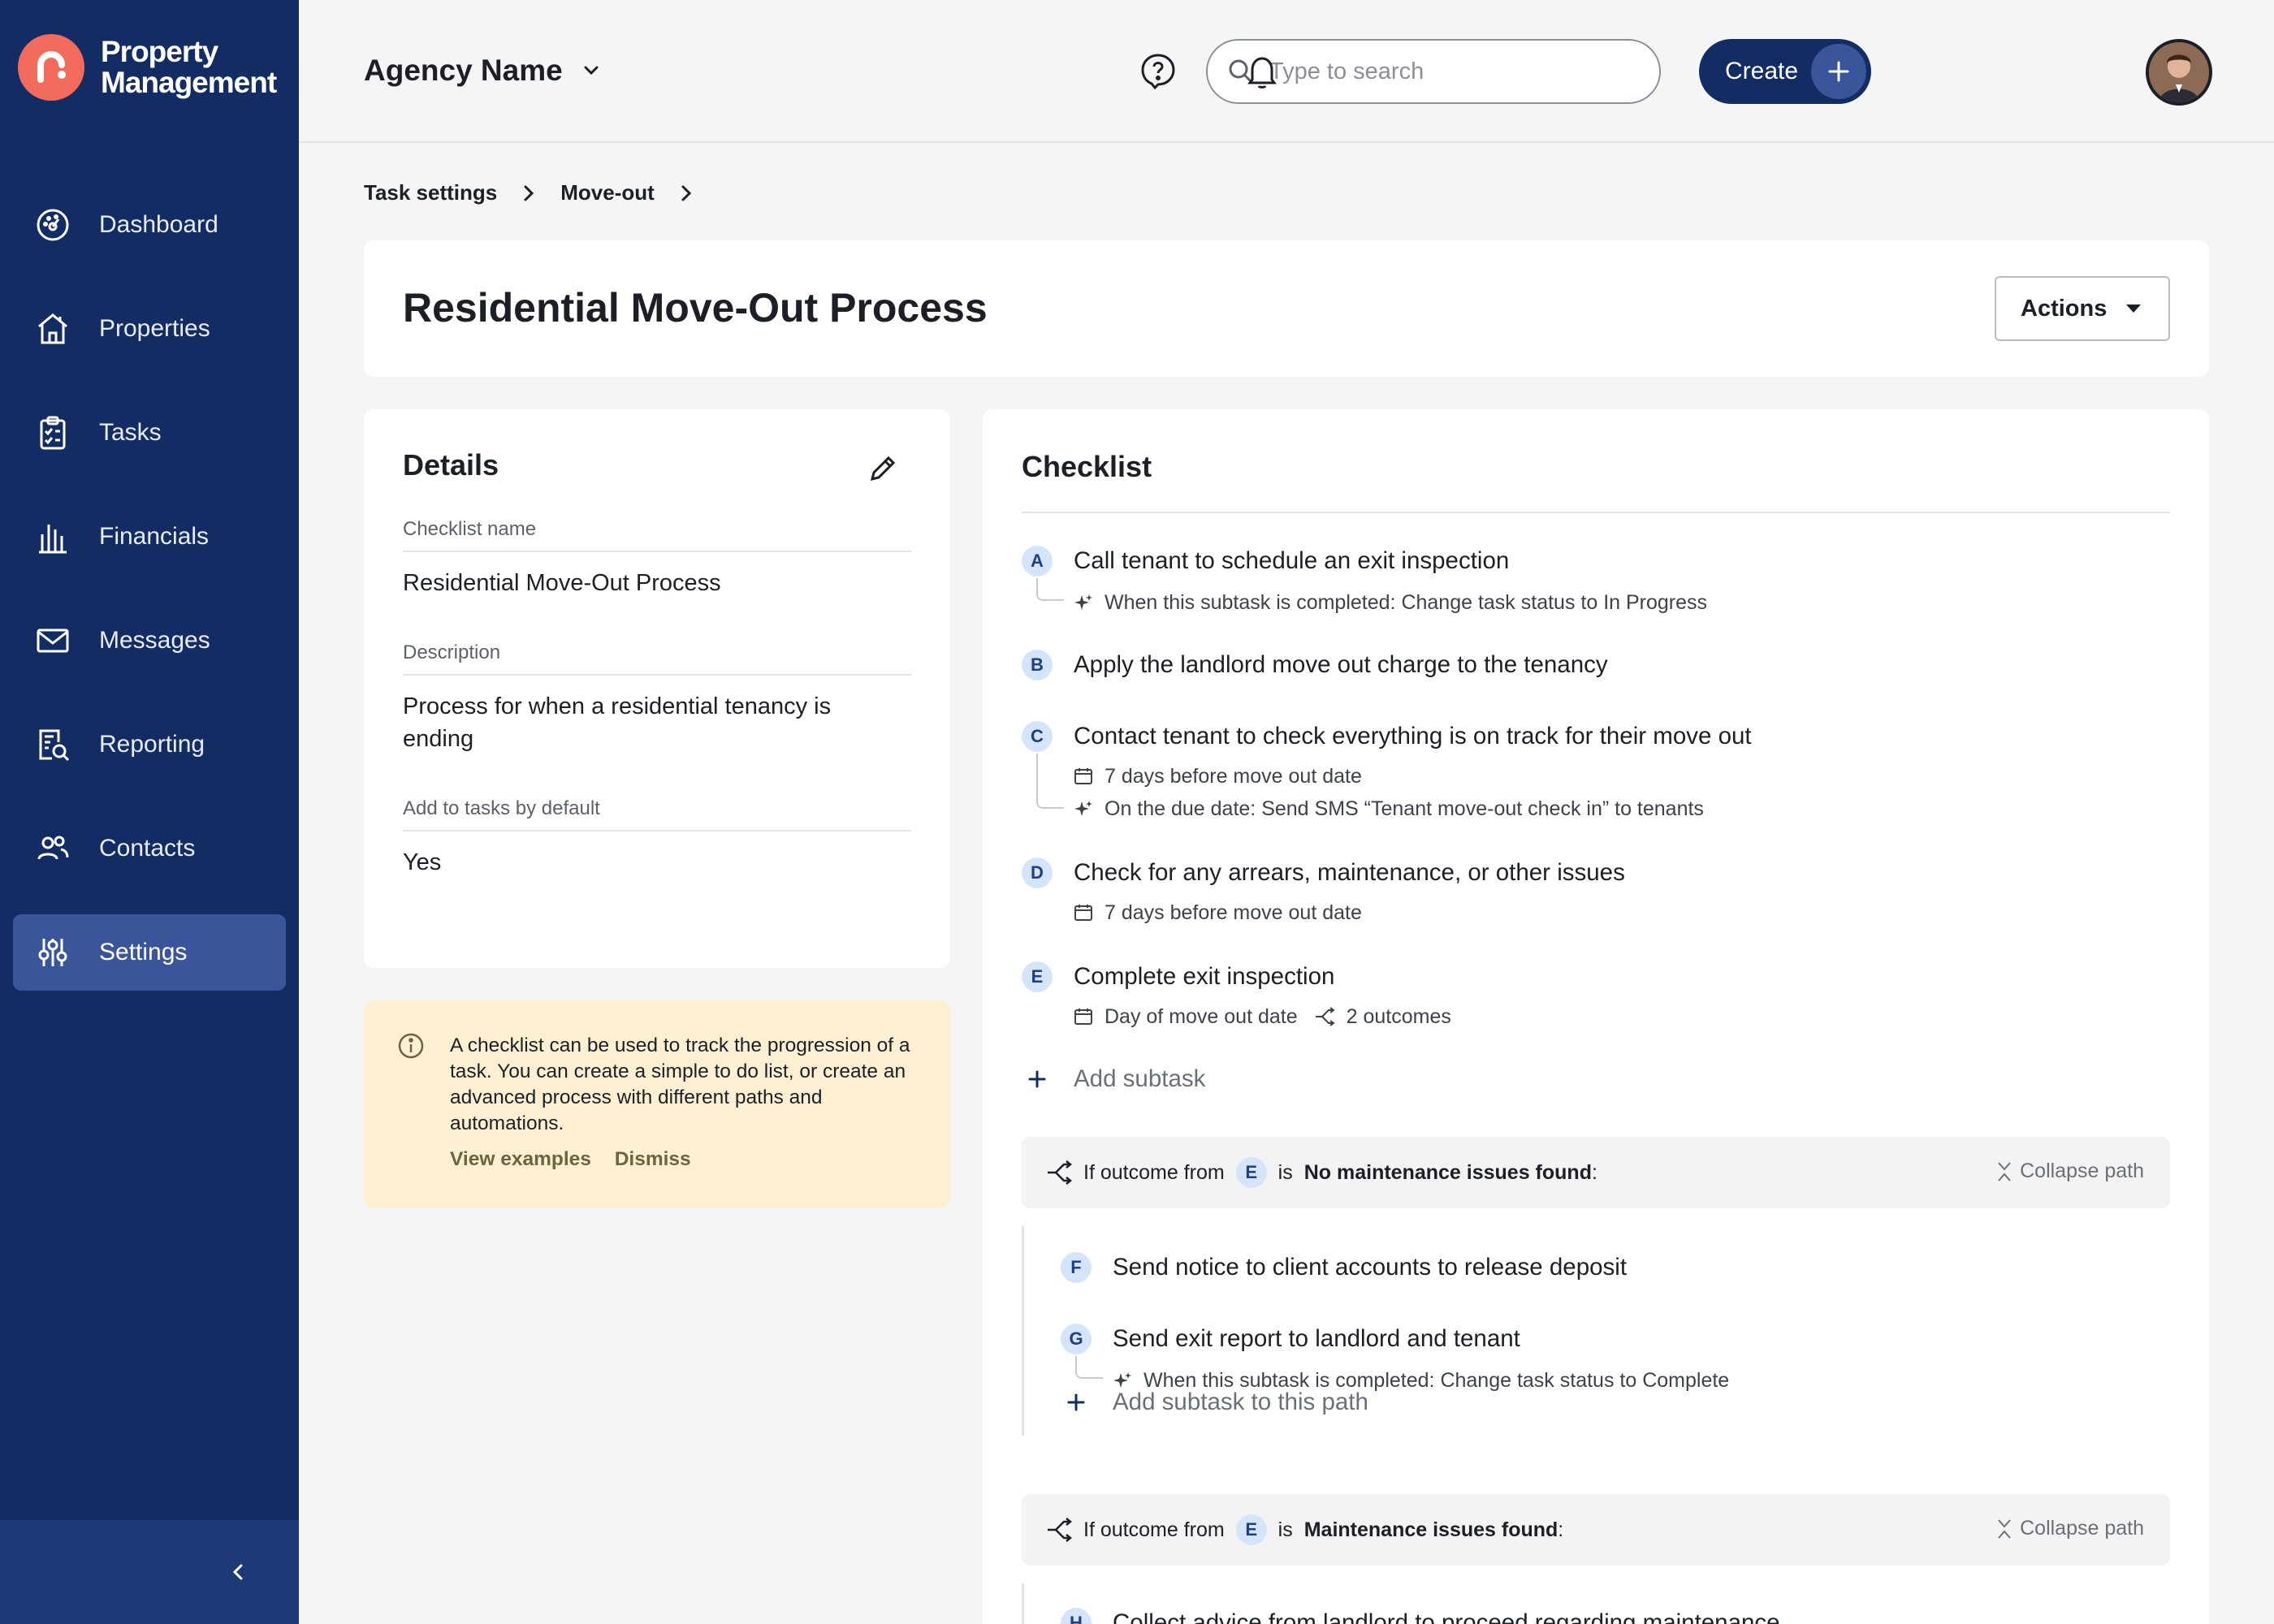 Image resolution: width=2274 pixels, height=1624 pixels. What do you see at coordinates (591, 71) in the screenshot?
I see `chevron-down-icon` at bounding box center [591, 71].